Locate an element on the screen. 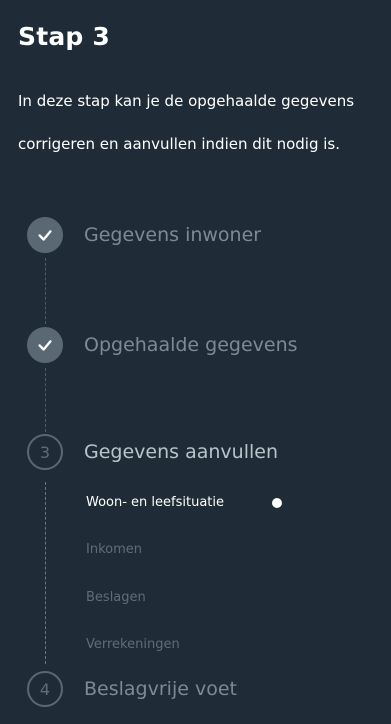  step-1-indicator is located at coordinates (45, 235).